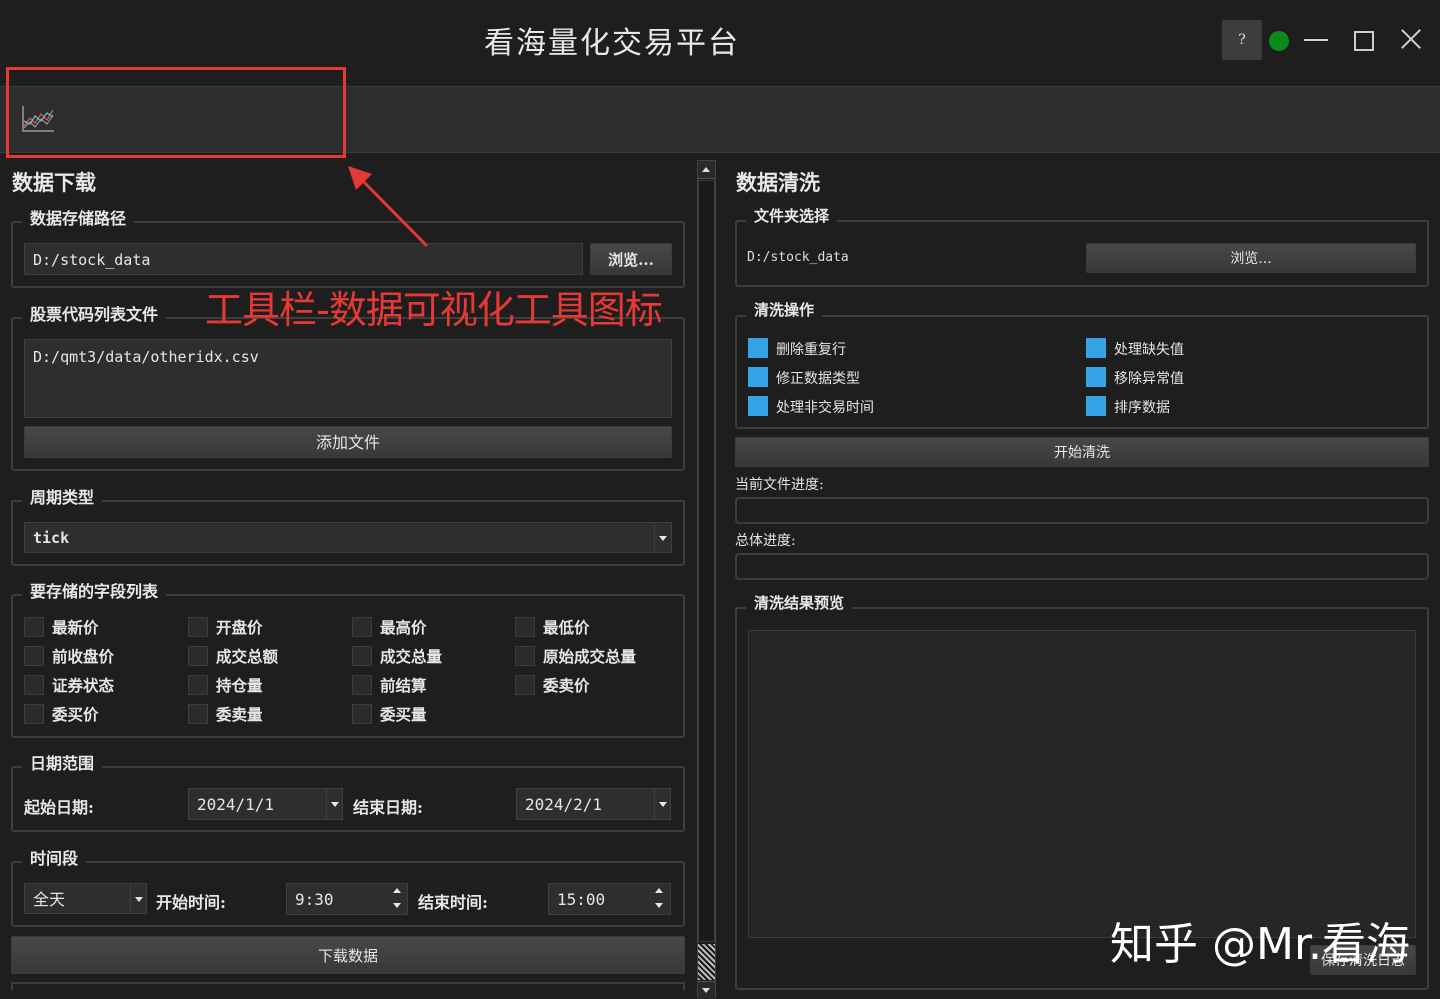 Image resolution: width=1440 pixels, height=999 pixels. Describe the element at coordinates (348, 986) in the screenshot. I see `next-group-edge` at that location.